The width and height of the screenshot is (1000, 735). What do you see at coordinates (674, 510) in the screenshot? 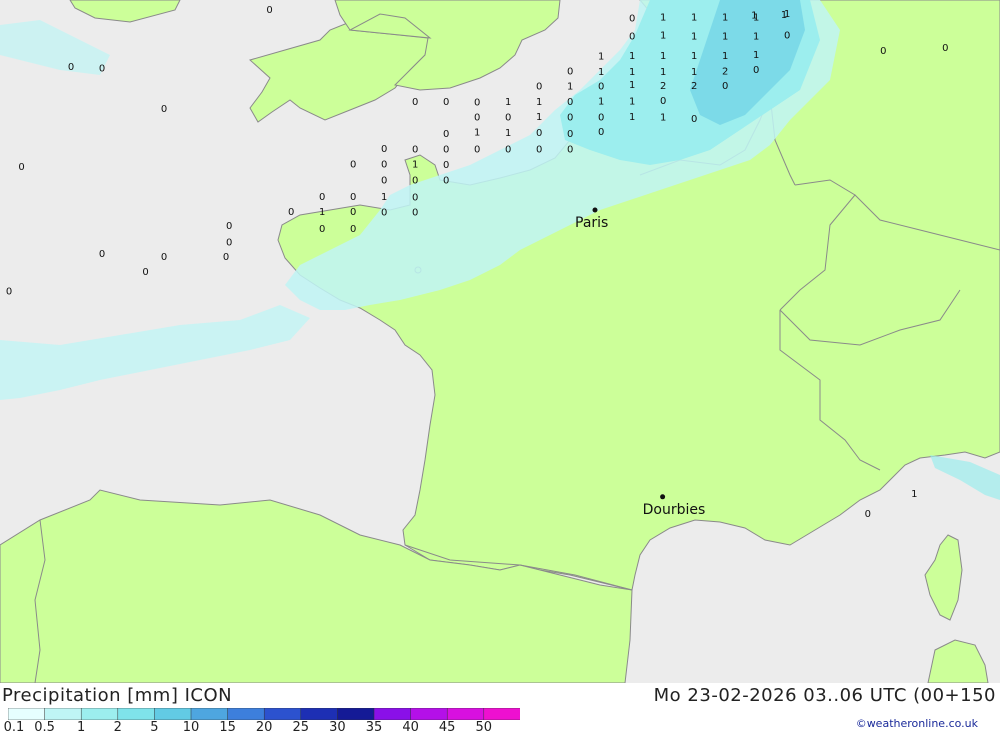
I see `city-label: Dourbies` at bounding box center [674, 510].